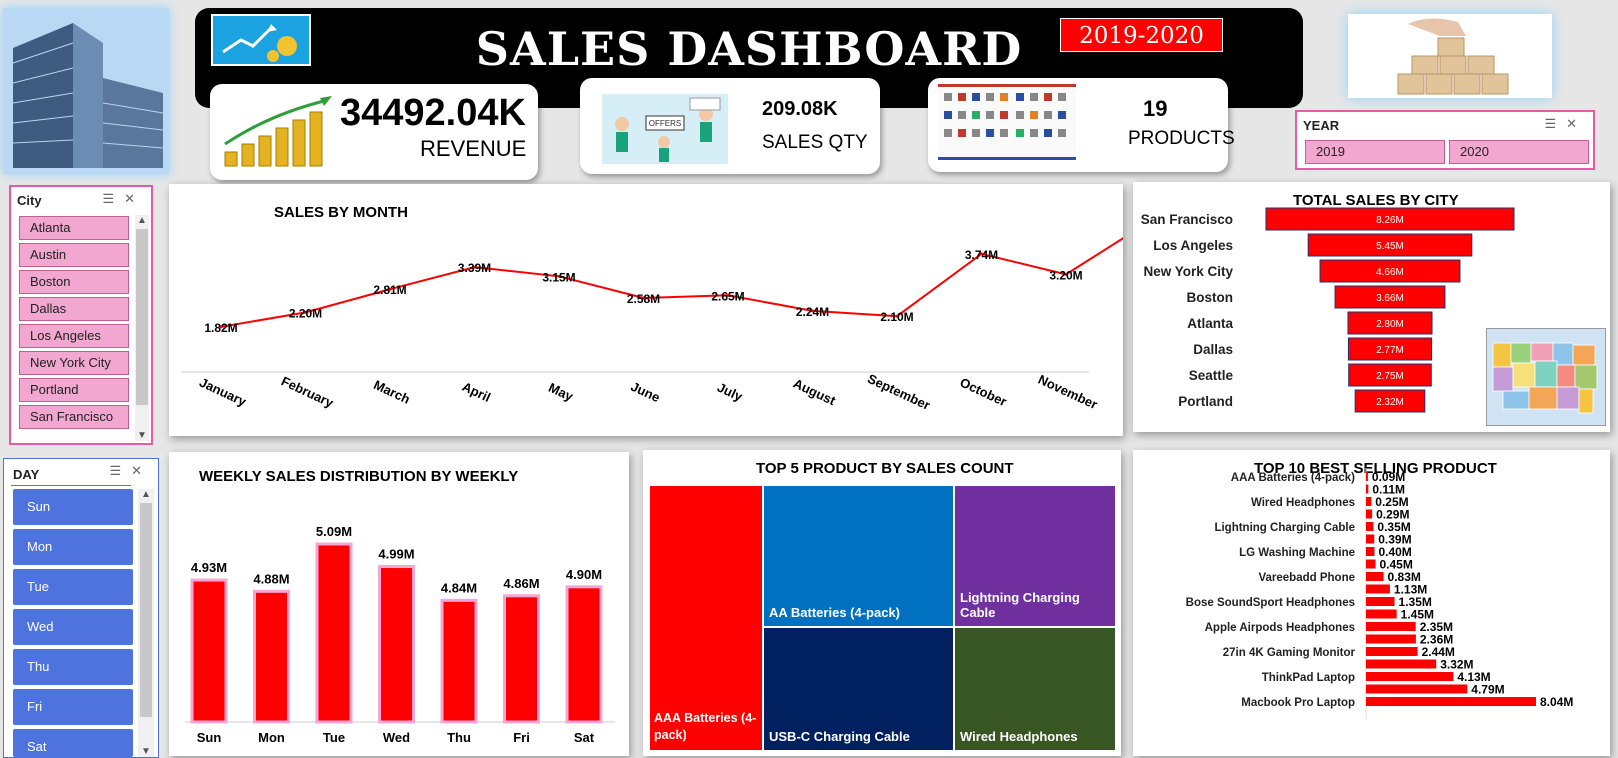  I want to click on city-option-boston: Boston, so click(74, 282).